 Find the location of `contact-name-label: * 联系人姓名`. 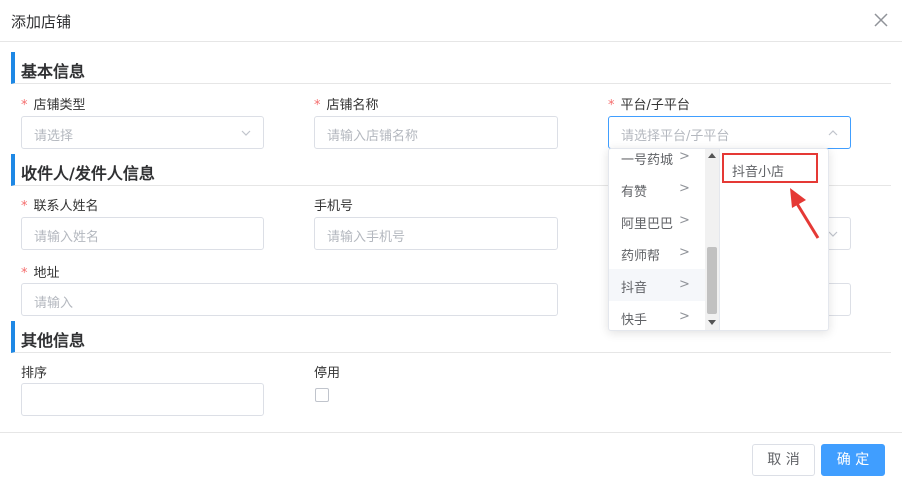

contact-name-label: * 联系人姓名 is located at coordinates (60, 204).